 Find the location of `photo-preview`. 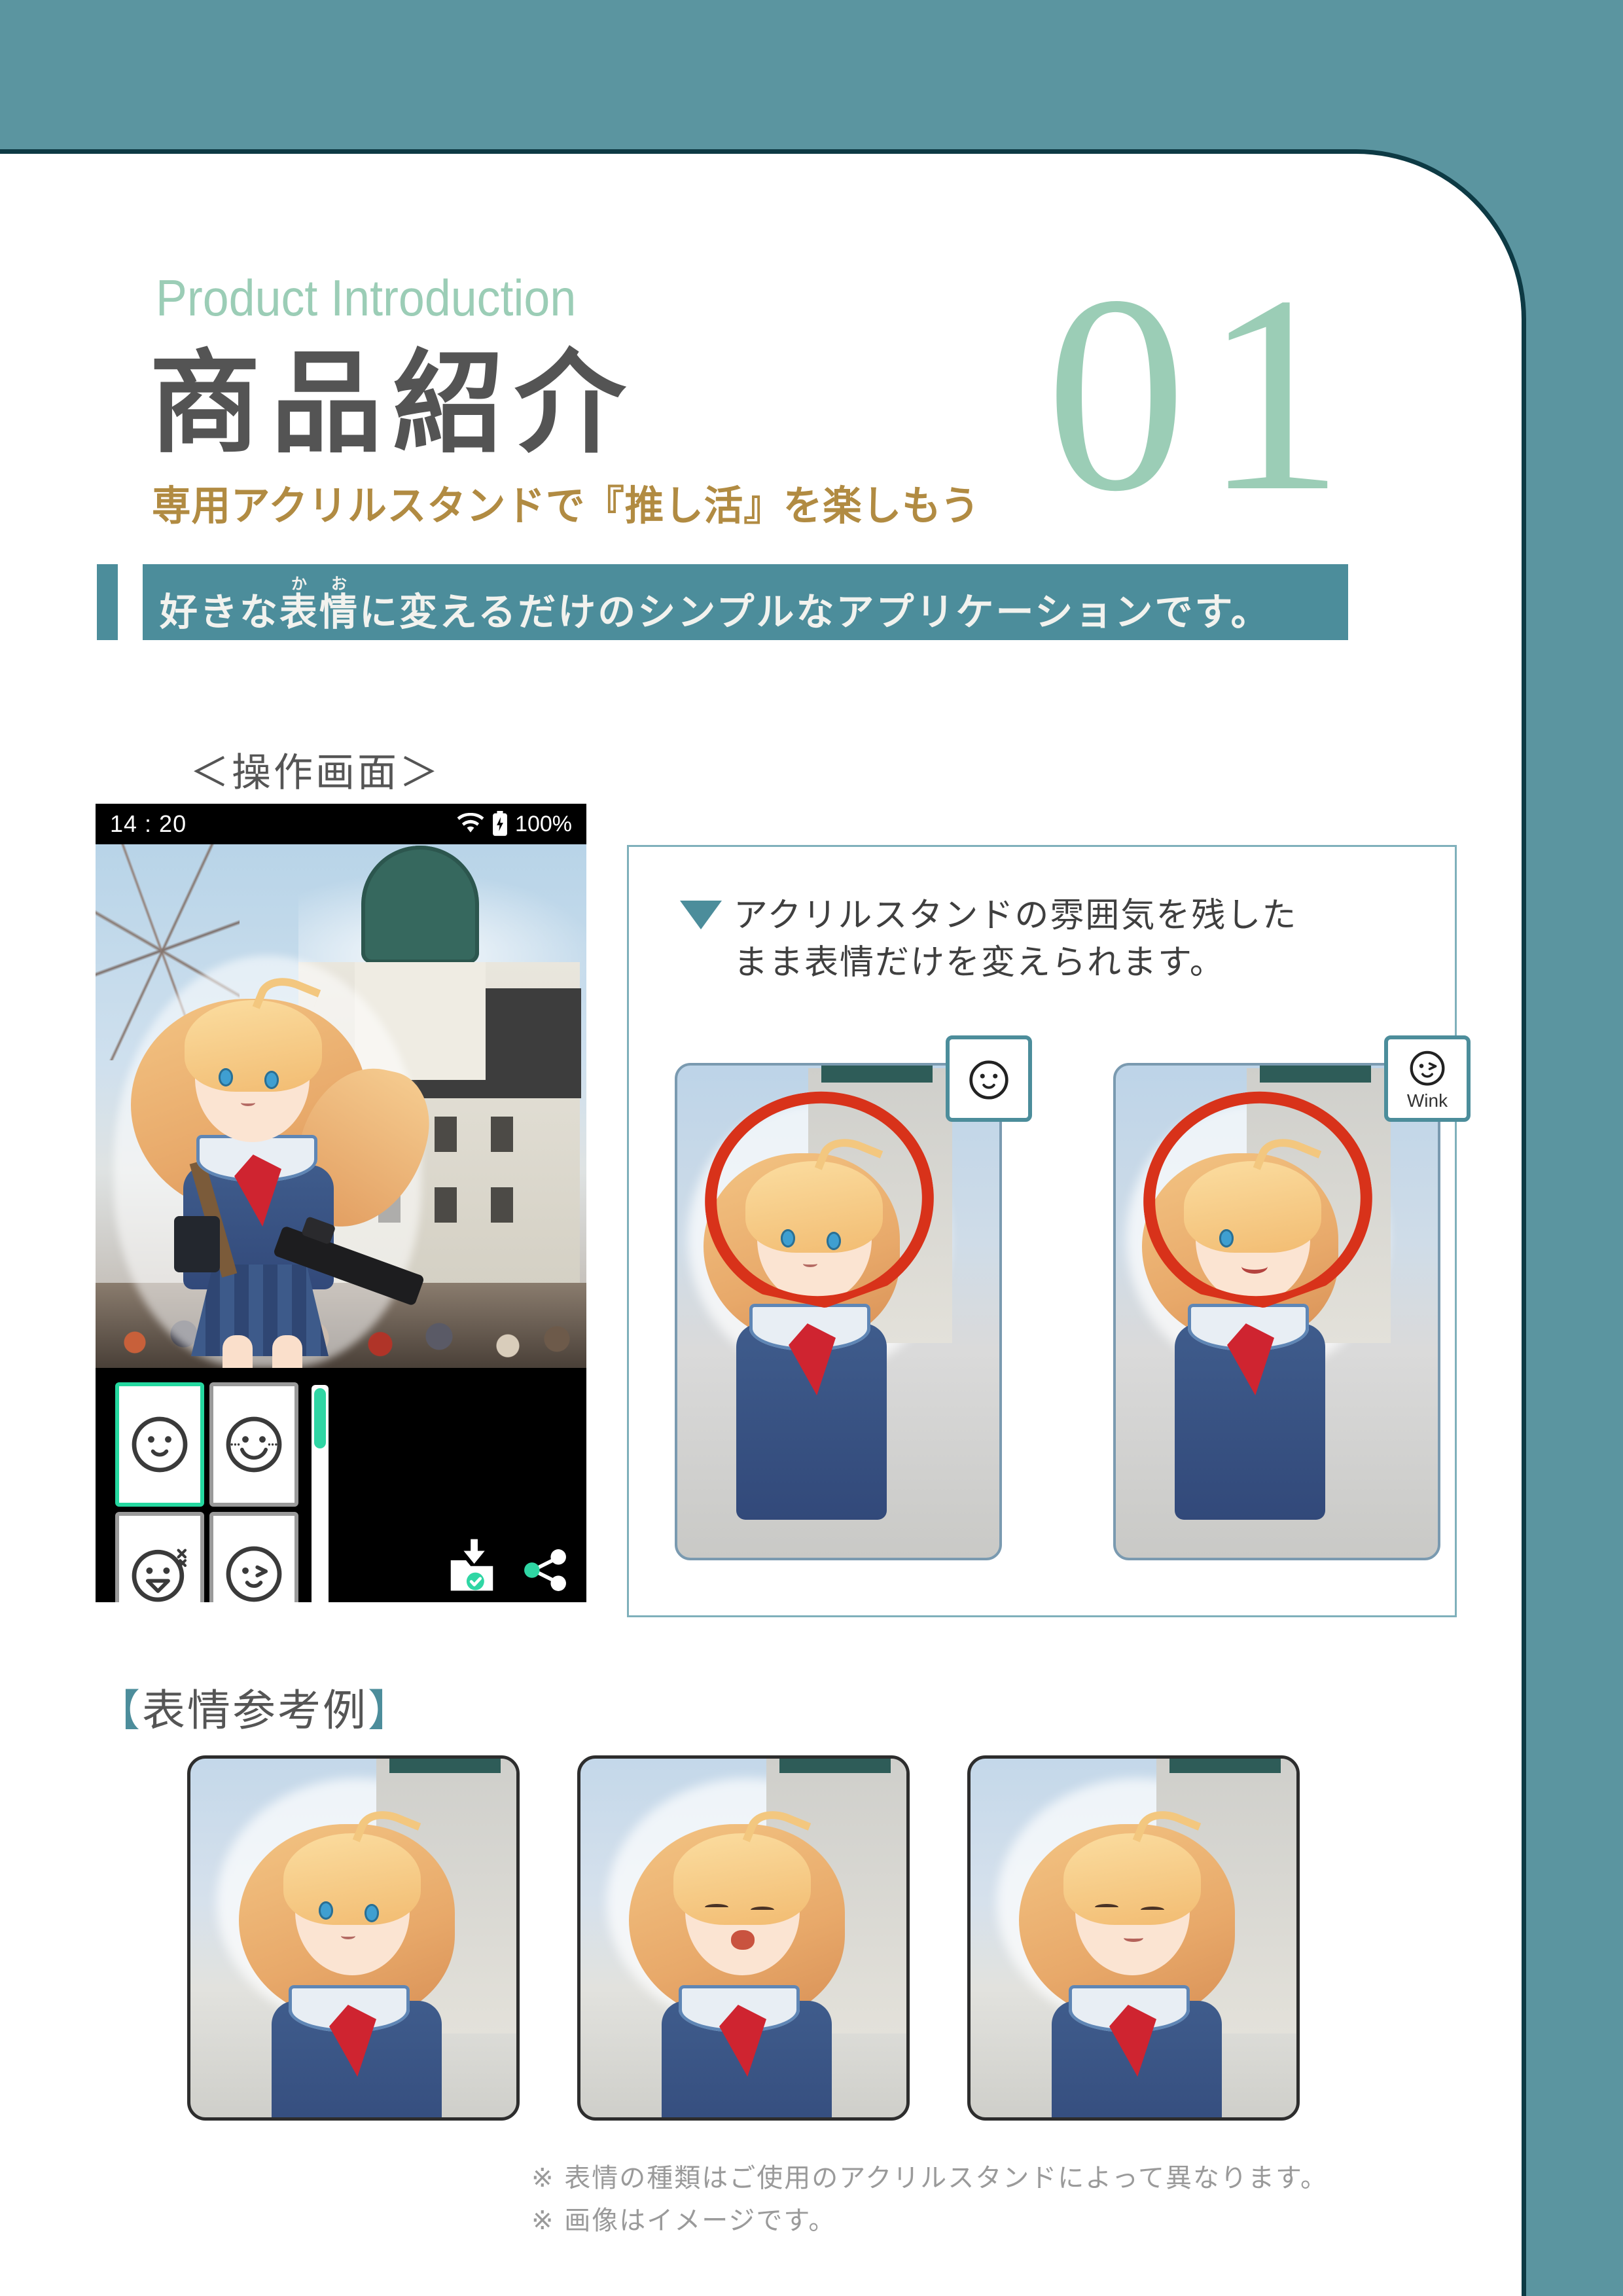

photo-preview is located at coordinates (341, 1106).